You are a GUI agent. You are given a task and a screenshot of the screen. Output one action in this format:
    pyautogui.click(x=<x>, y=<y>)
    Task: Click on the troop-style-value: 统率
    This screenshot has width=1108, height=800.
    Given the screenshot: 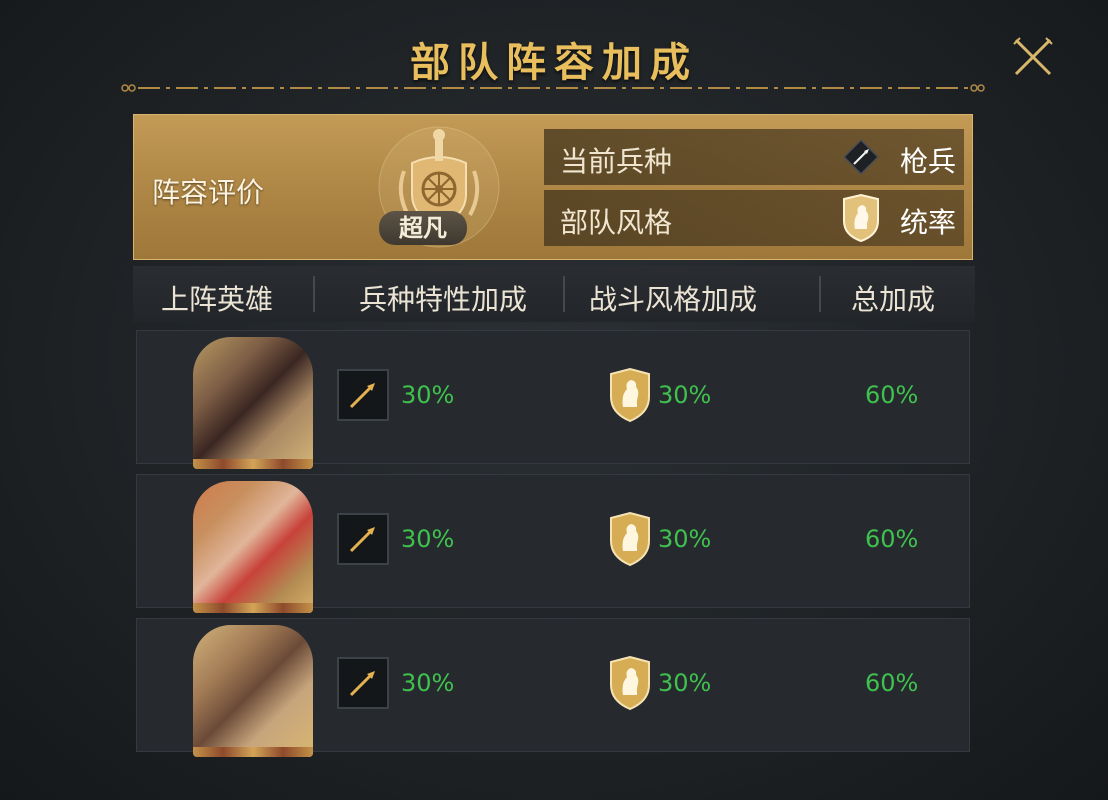 What is the action you would take?
    pyautogui.click(x=927, y=222)
    